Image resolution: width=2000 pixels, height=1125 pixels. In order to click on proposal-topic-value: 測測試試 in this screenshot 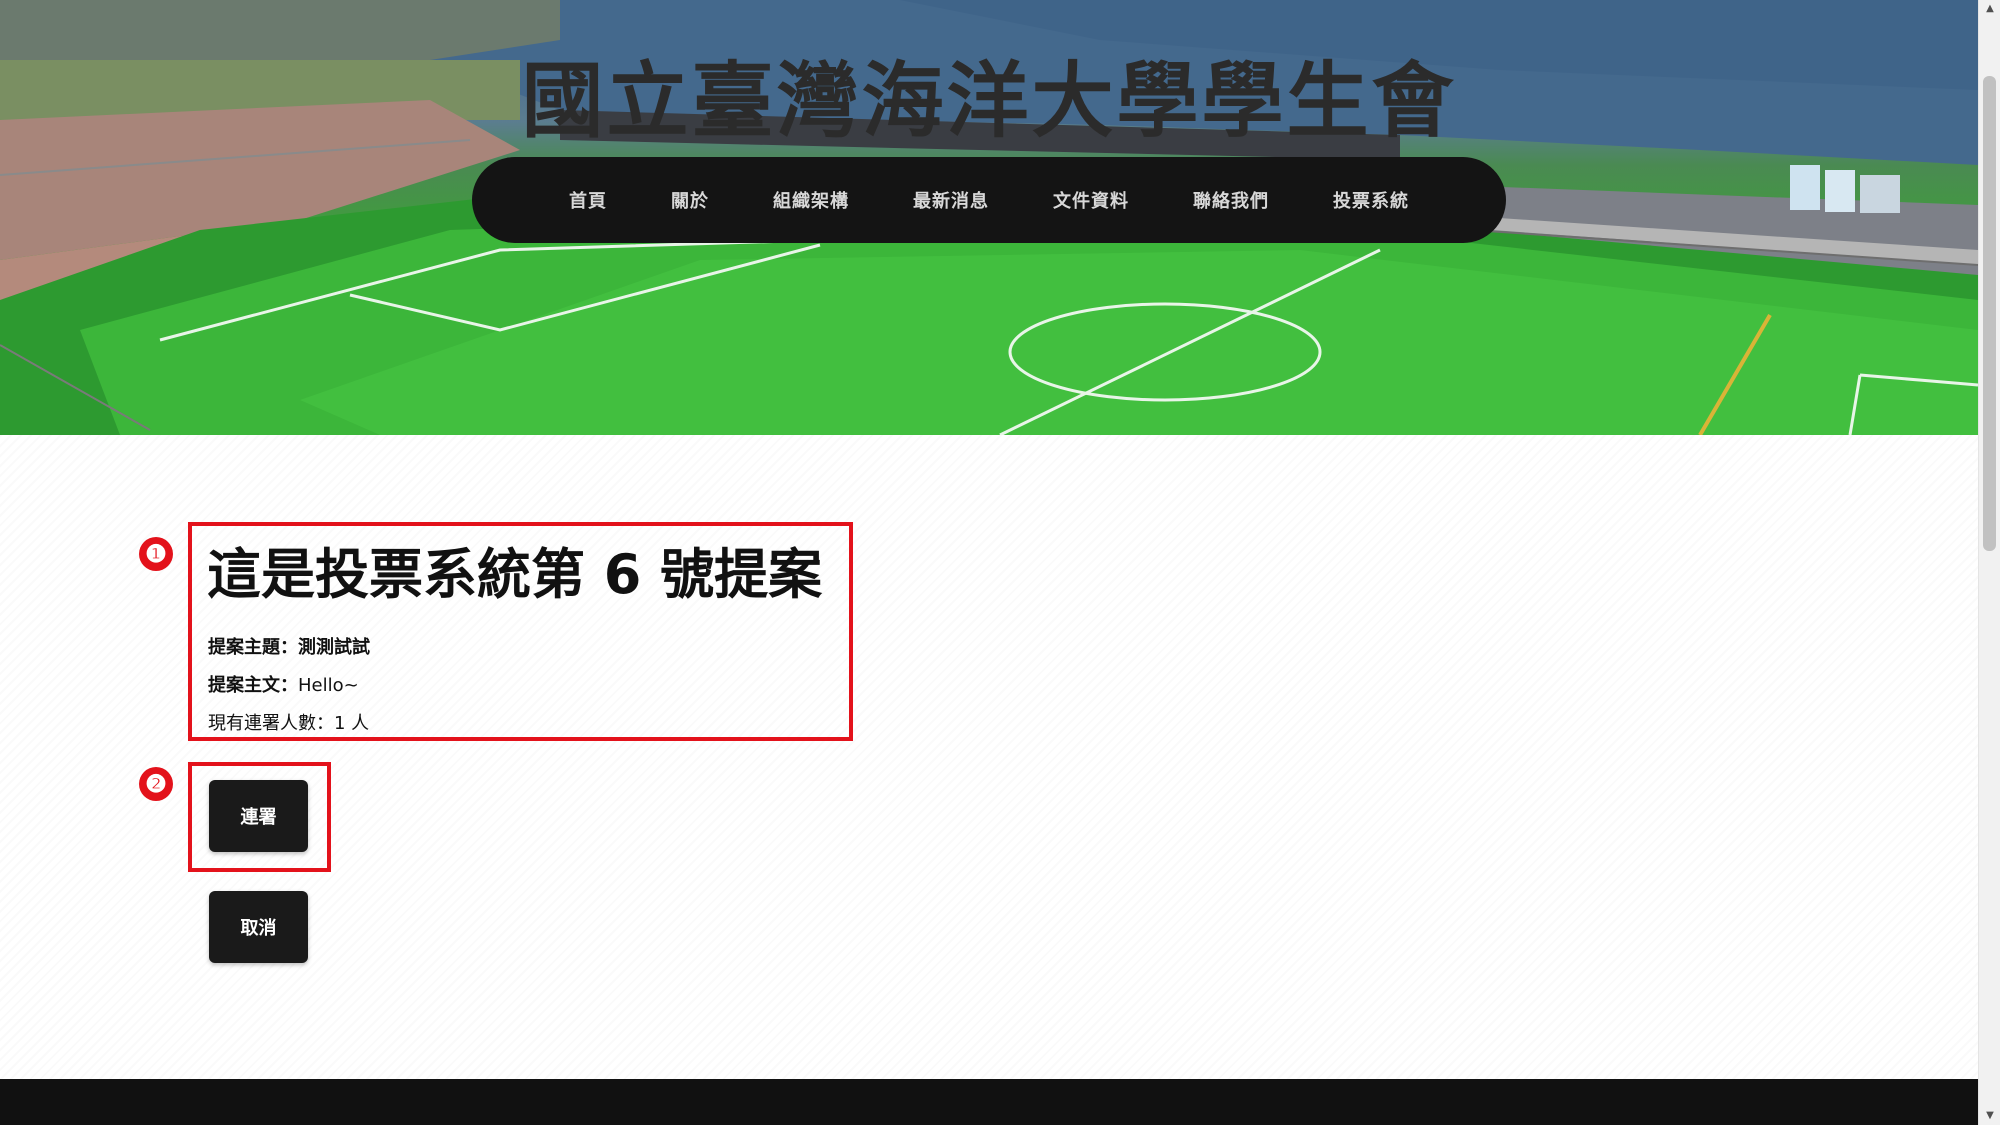, I will do `click(334, 647)`.